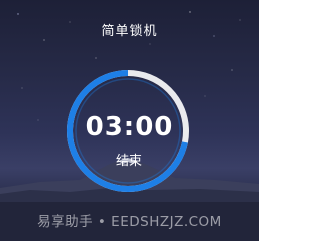  I want to click on page-title: 简单锁机, so click(129, 31).